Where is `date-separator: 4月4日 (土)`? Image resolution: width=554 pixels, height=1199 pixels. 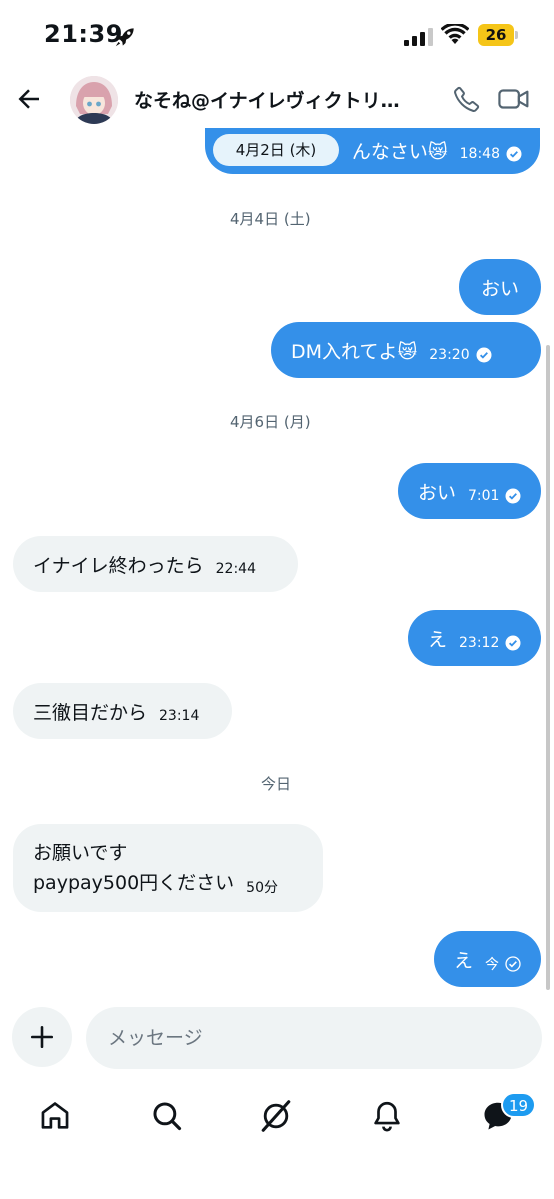 date-separator: 4月4日 (土) is located at coordinates (270, 219).